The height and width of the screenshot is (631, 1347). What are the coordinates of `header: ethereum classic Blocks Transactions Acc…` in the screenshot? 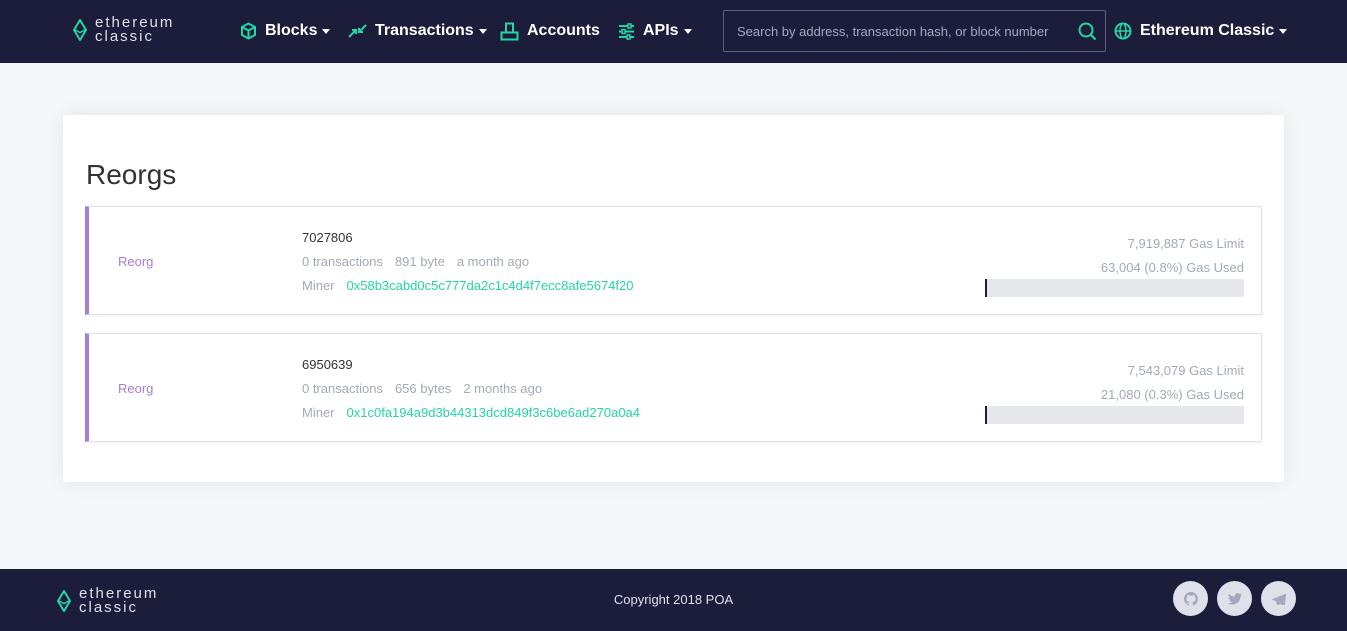 It's located at (673, 31).